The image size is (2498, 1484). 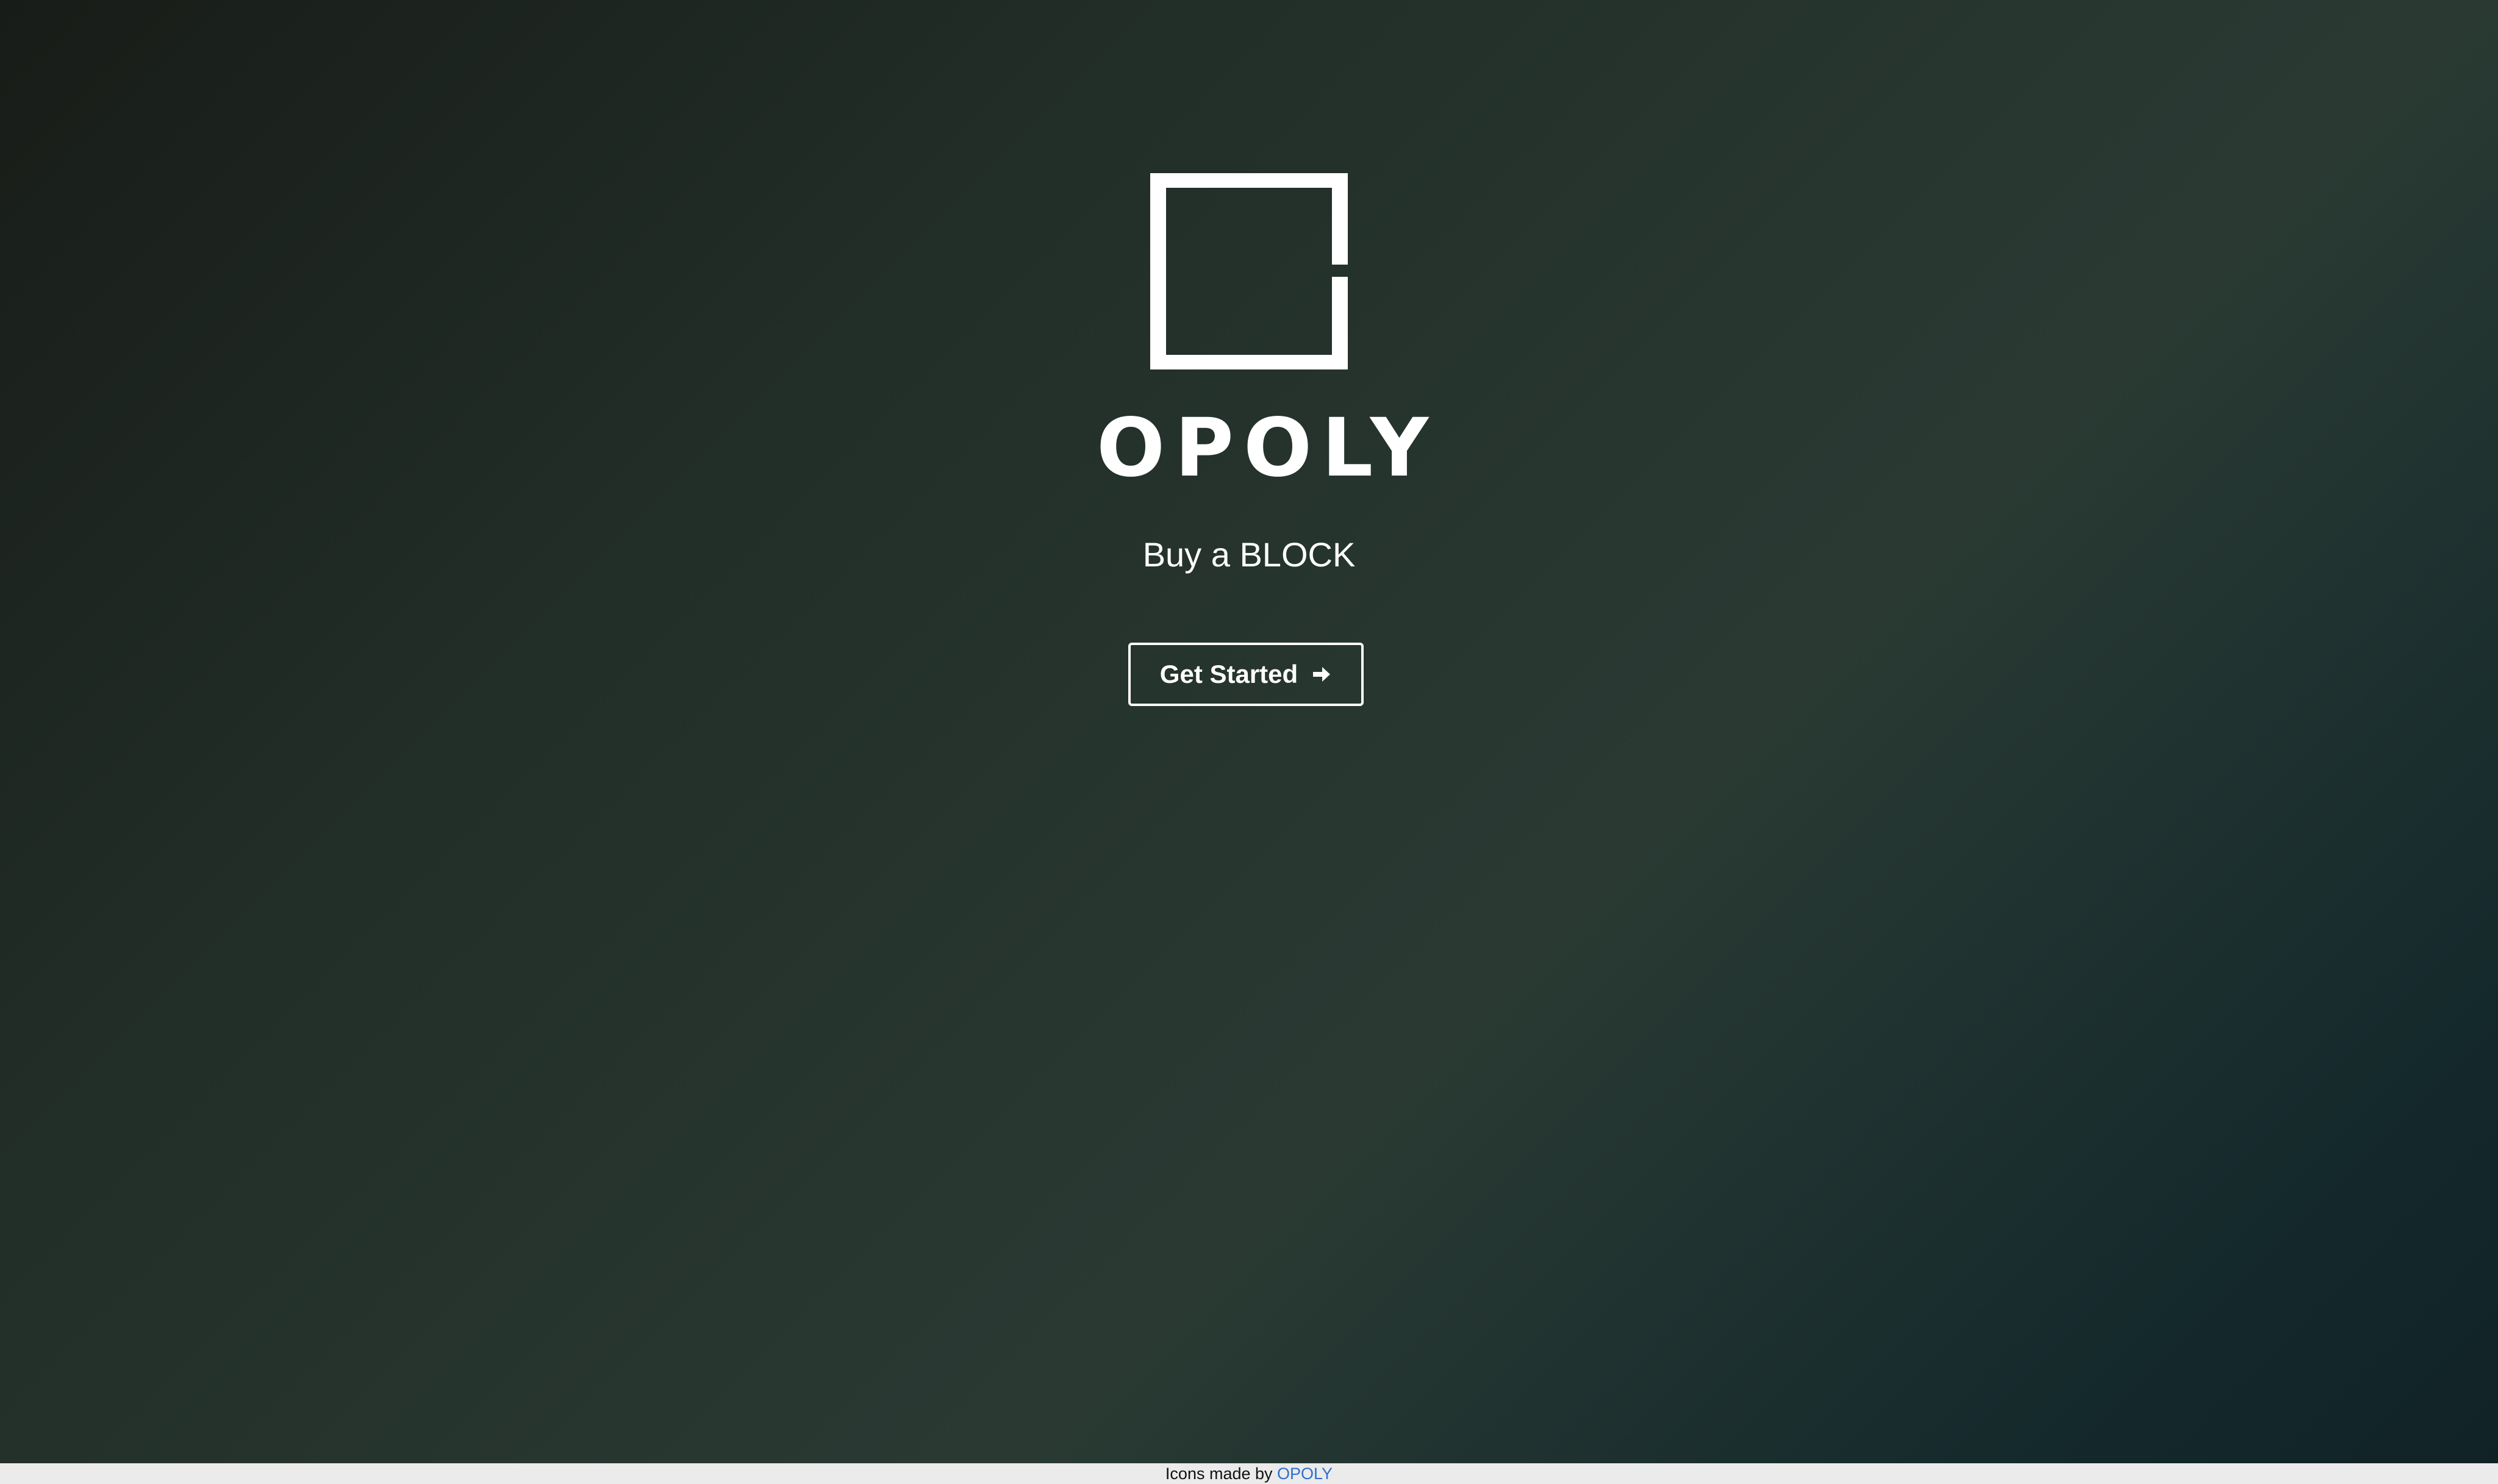 I want to click on get-started-label: Get Started, so click(x=1228, y=674).